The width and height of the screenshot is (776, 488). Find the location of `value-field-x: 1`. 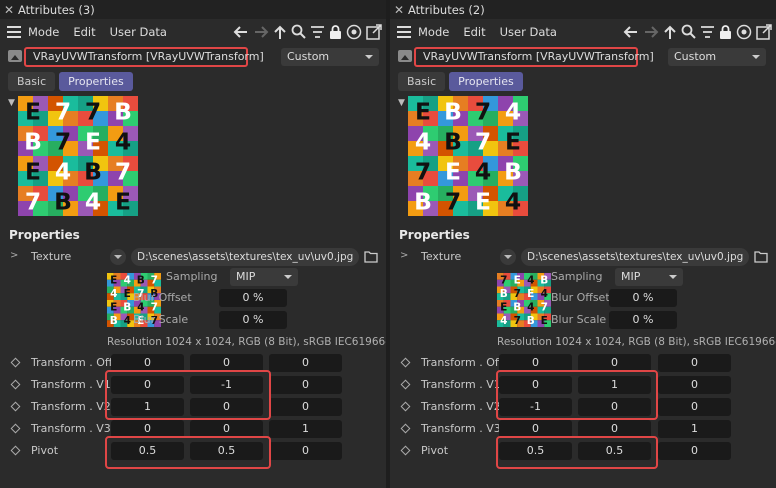

value-field-x: 1 is located at coordinates (147, 407).